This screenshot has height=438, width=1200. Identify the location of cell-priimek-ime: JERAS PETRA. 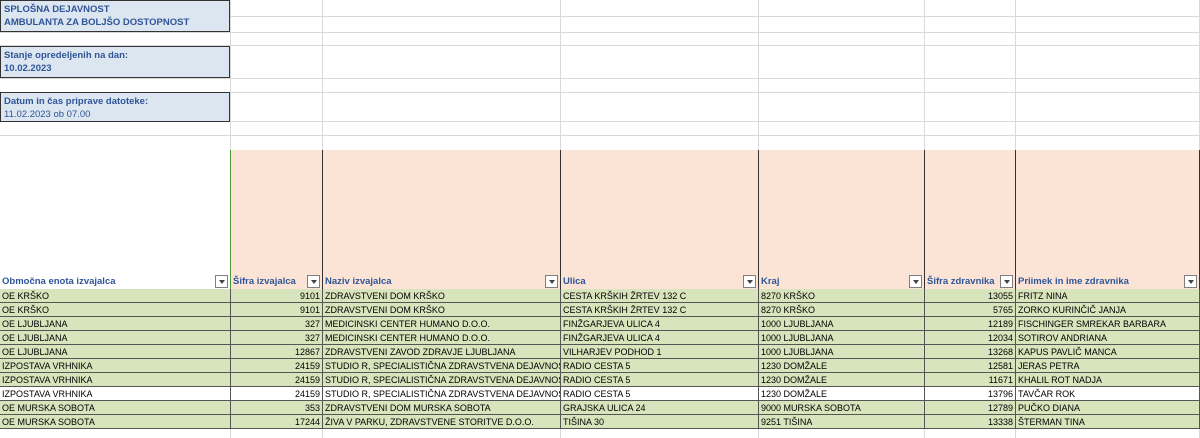
(1108, 366).